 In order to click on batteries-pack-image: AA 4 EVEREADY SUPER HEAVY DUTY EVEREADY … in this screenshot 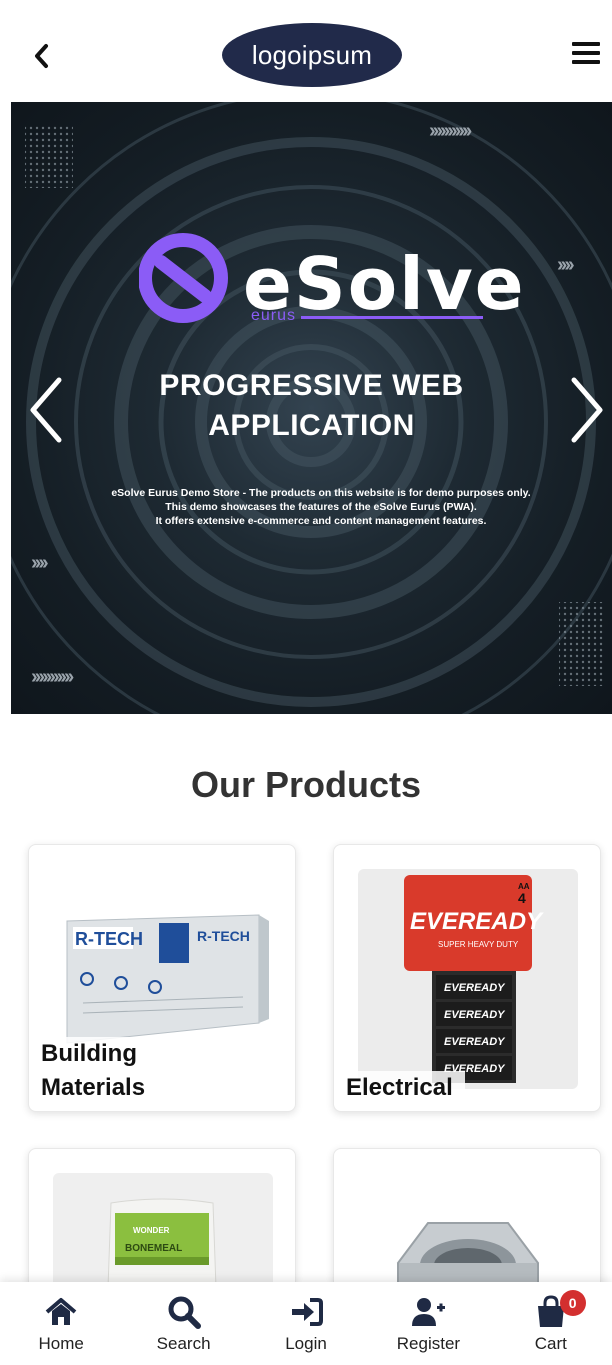, I will do `click(468, 979)`.